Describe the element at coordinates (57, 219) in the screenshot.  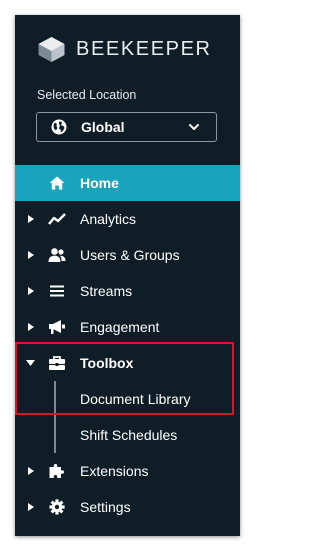
I see `line-chart-icon` at that location.